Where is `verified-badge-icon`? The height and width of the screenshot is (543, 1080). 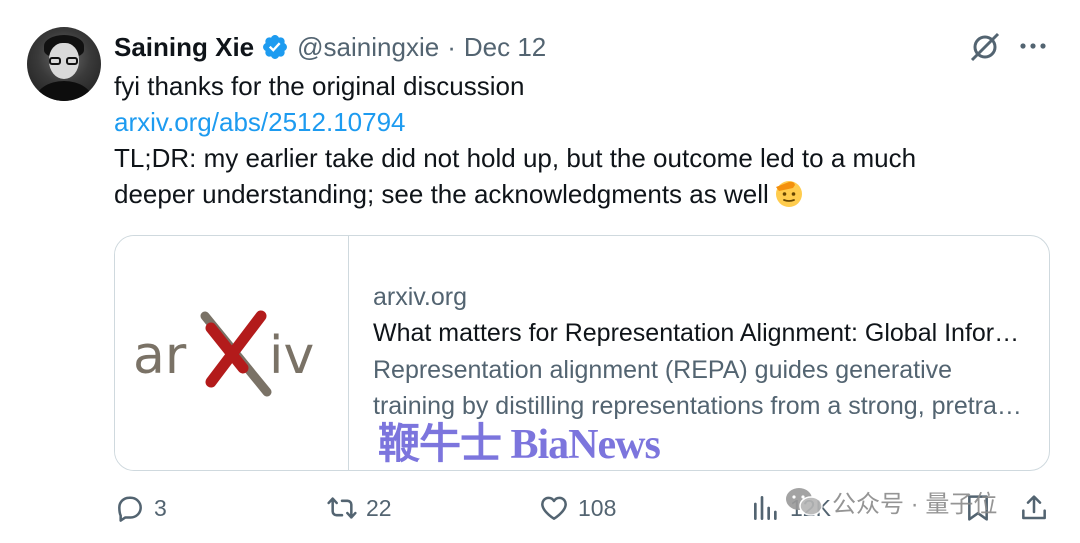 verified-badge-icon is located at coordinates (275, 47).